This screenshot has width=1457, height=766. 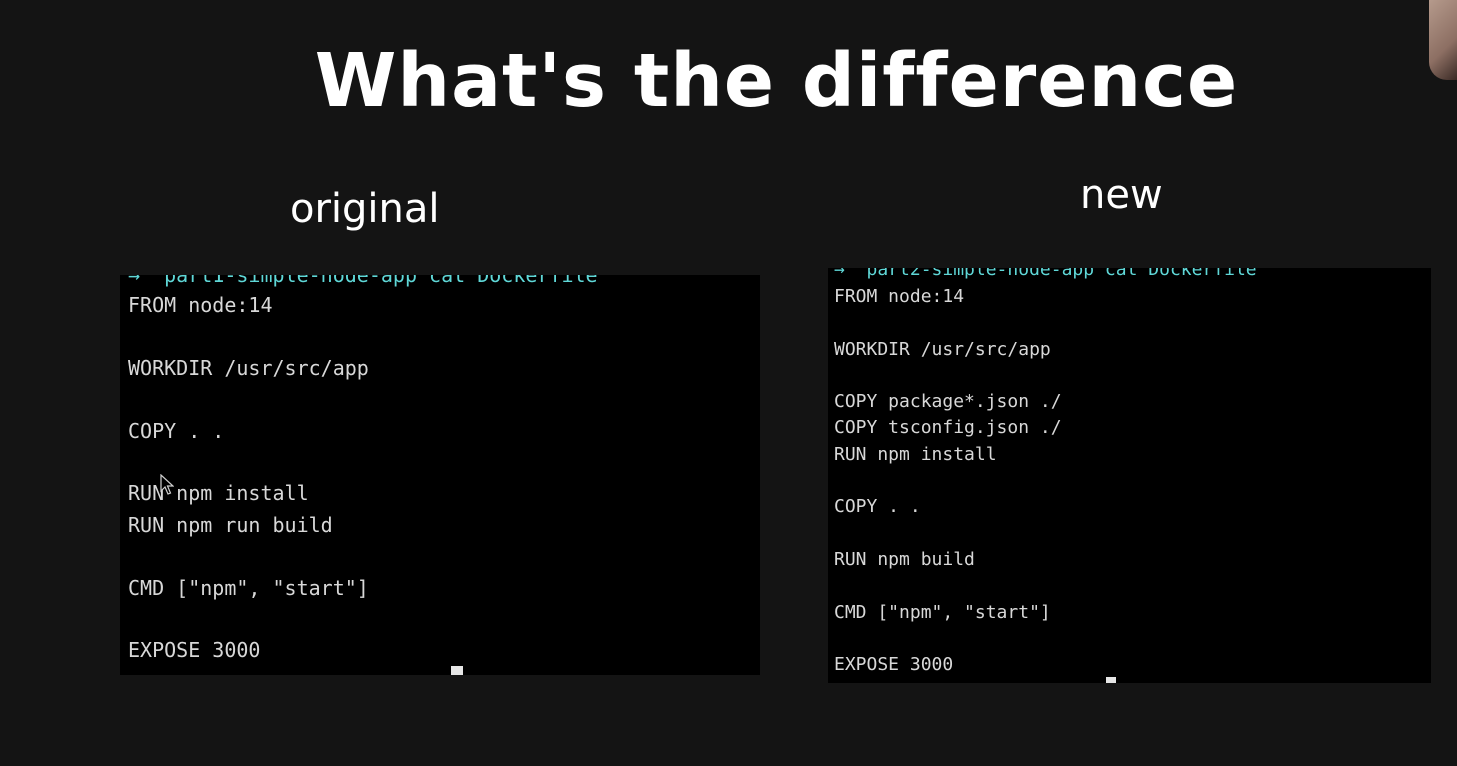 What do you see at coordinates (1121, 195) in the screenshot?
I see `column-label-new: new` at bounding box center [1121, 195].